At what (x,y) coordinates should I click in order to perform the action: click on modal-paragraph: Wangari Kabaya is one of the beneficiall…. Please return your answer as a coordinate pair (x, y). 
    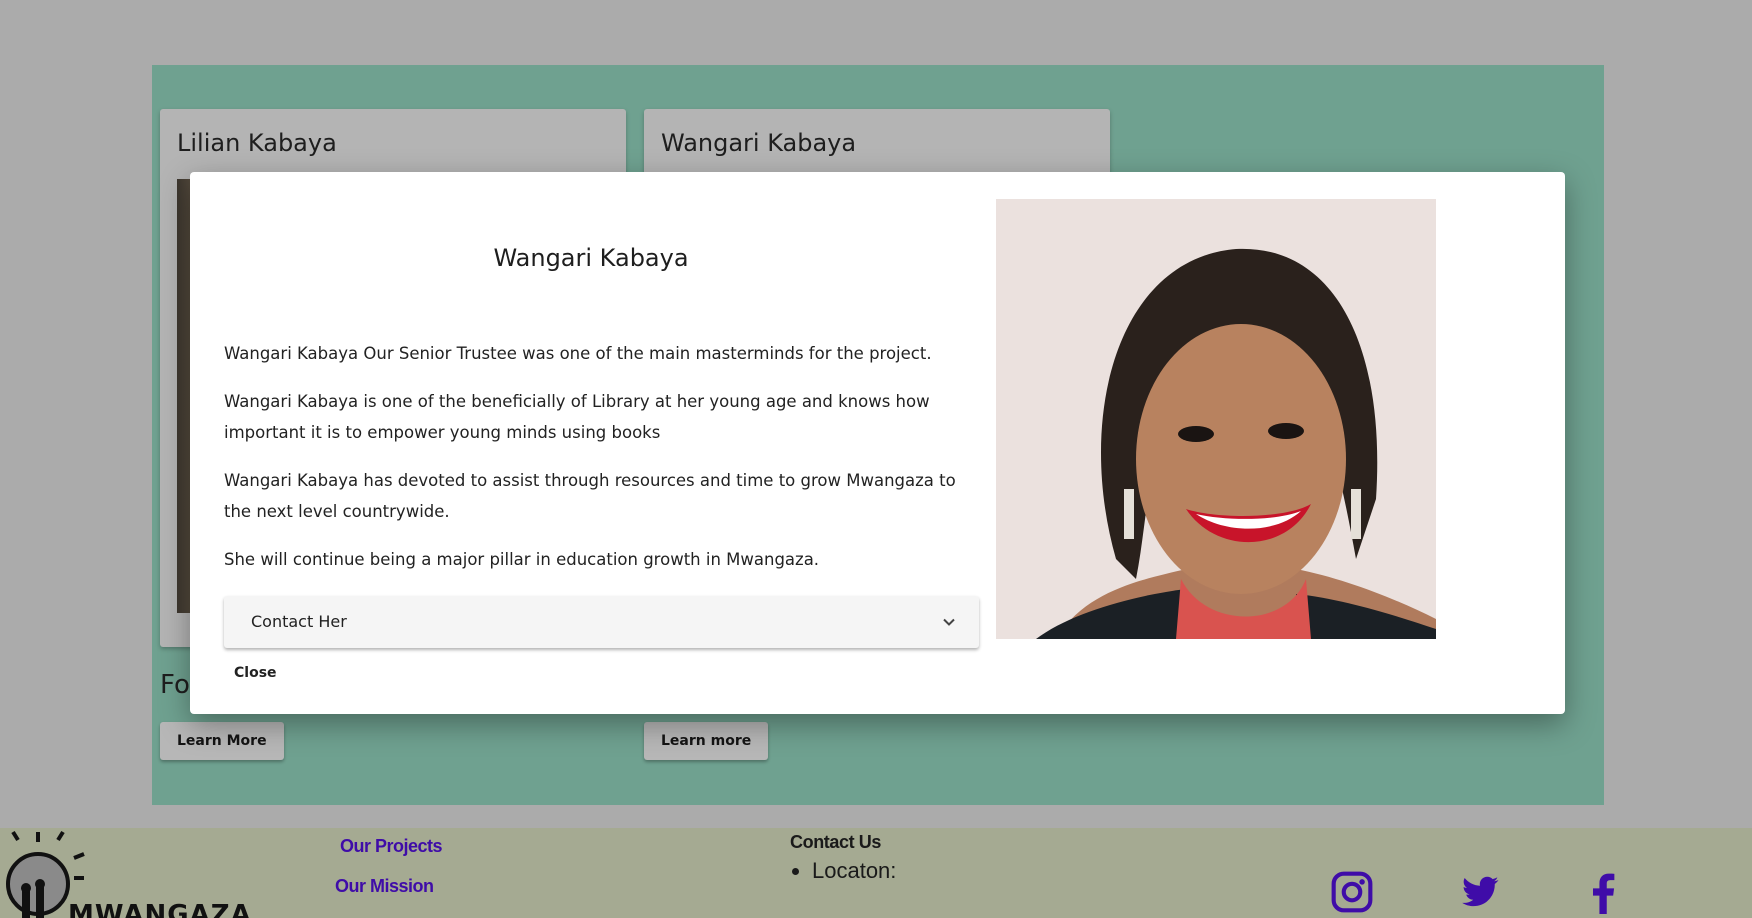
    Looking at the image, I should click on (577, 417).